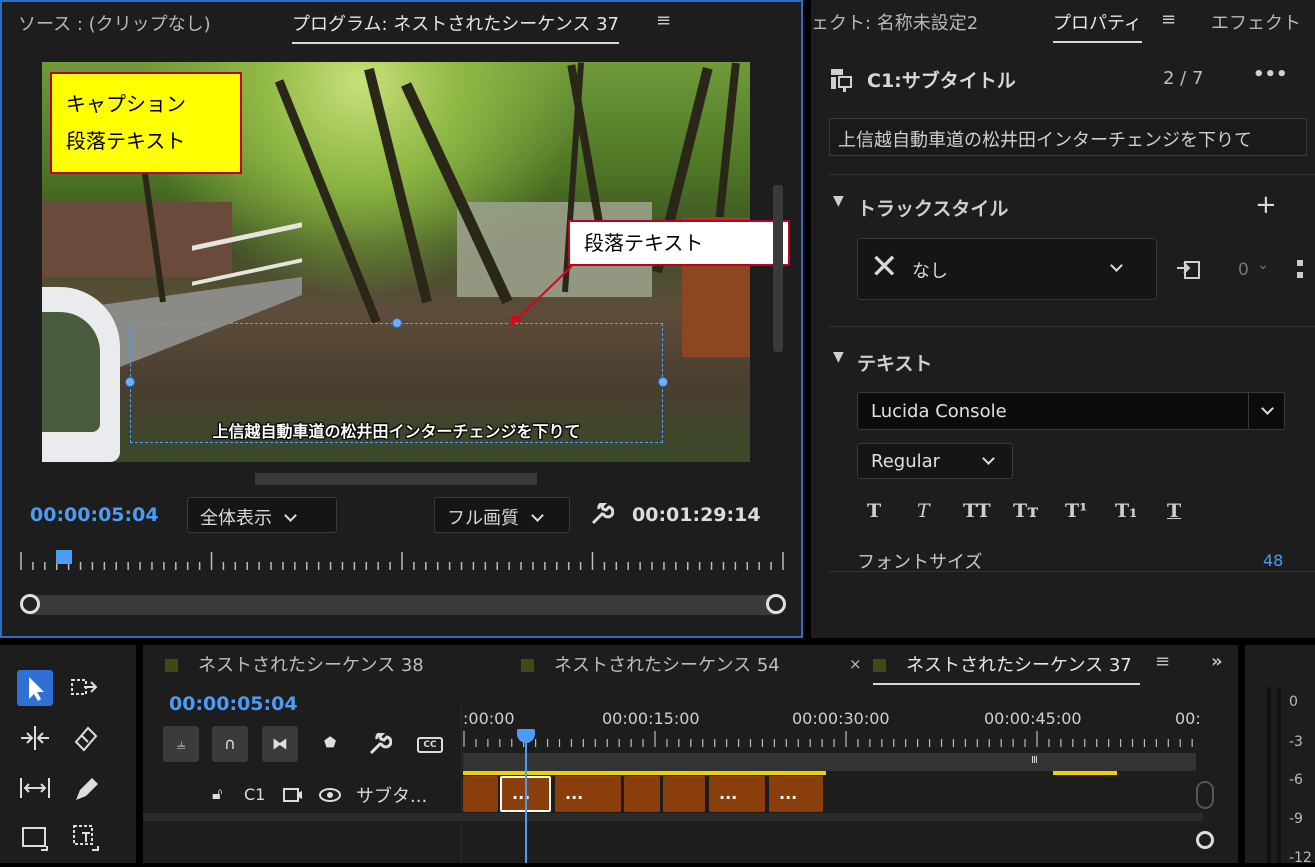 The width and height of the screenshot is (1315, 867). What do you see at coordinates (894, 22) in the screenshot?
I see `tab-effect-controls: ェクト: 名称未設定2` at bounding box center [894, 22].